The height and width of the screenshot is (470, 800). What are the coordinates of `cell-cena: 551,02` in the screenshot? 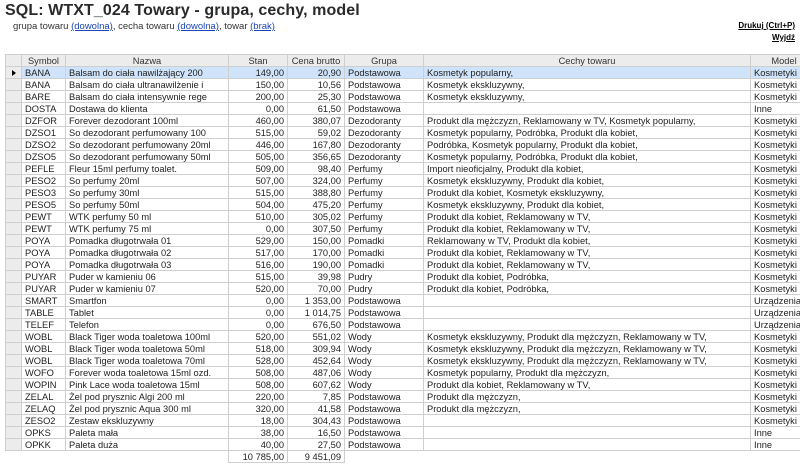 It's located at (316, 336).